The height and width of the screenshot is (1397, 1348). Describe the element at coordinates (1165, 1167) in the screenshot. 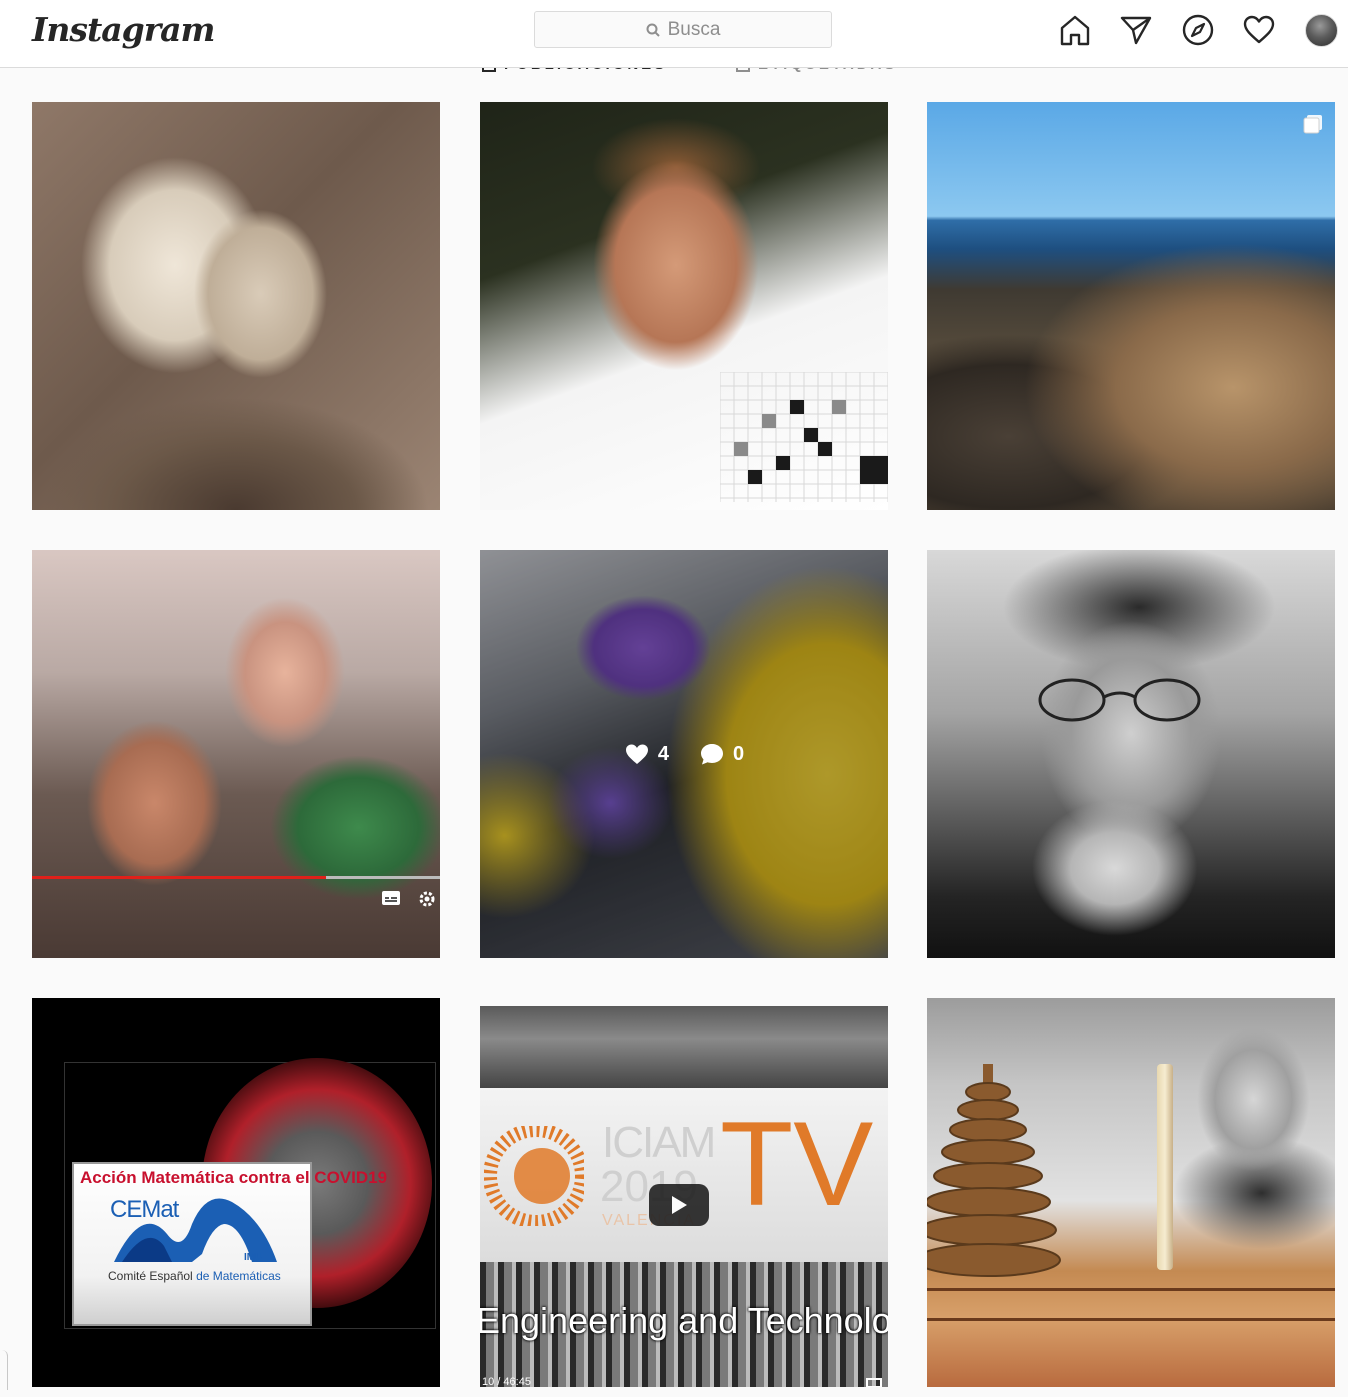

I see `tower-peg` at that location.